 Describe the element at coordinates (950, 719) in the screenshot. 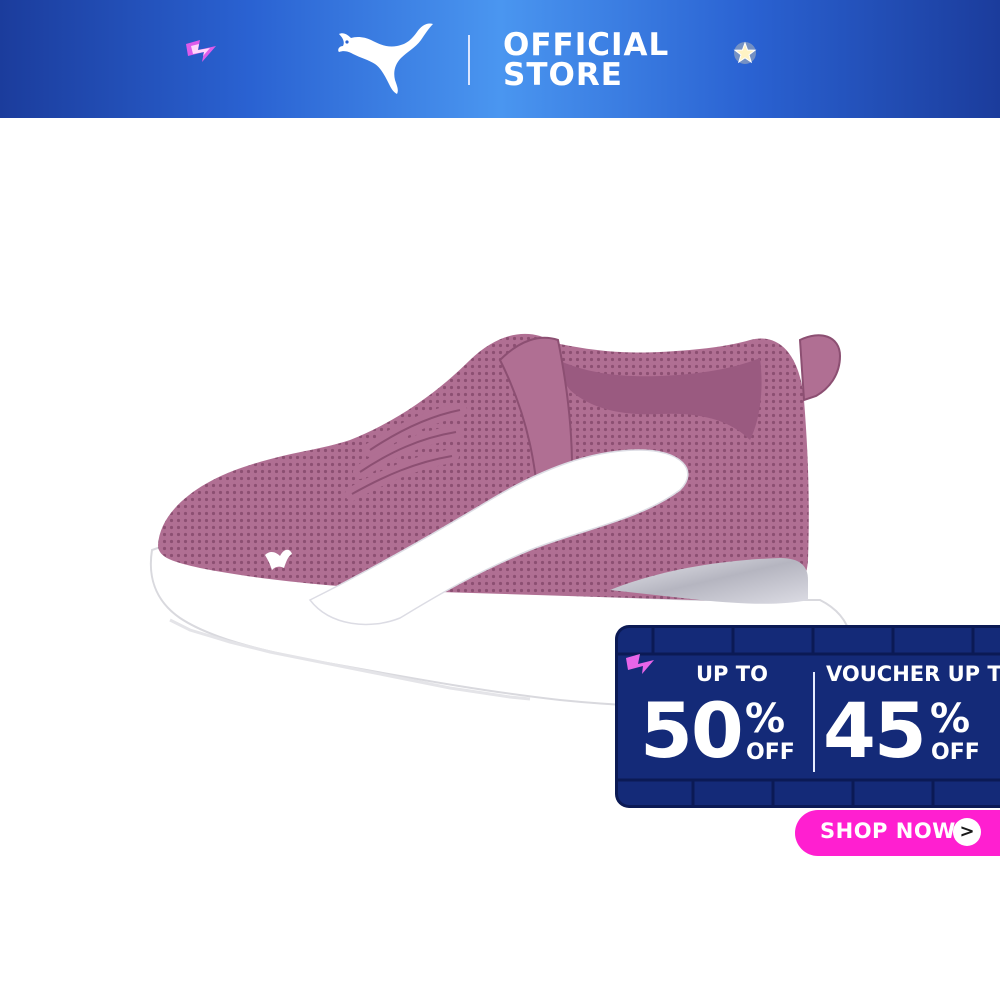

I see `promo-right-pct: %` at that location.